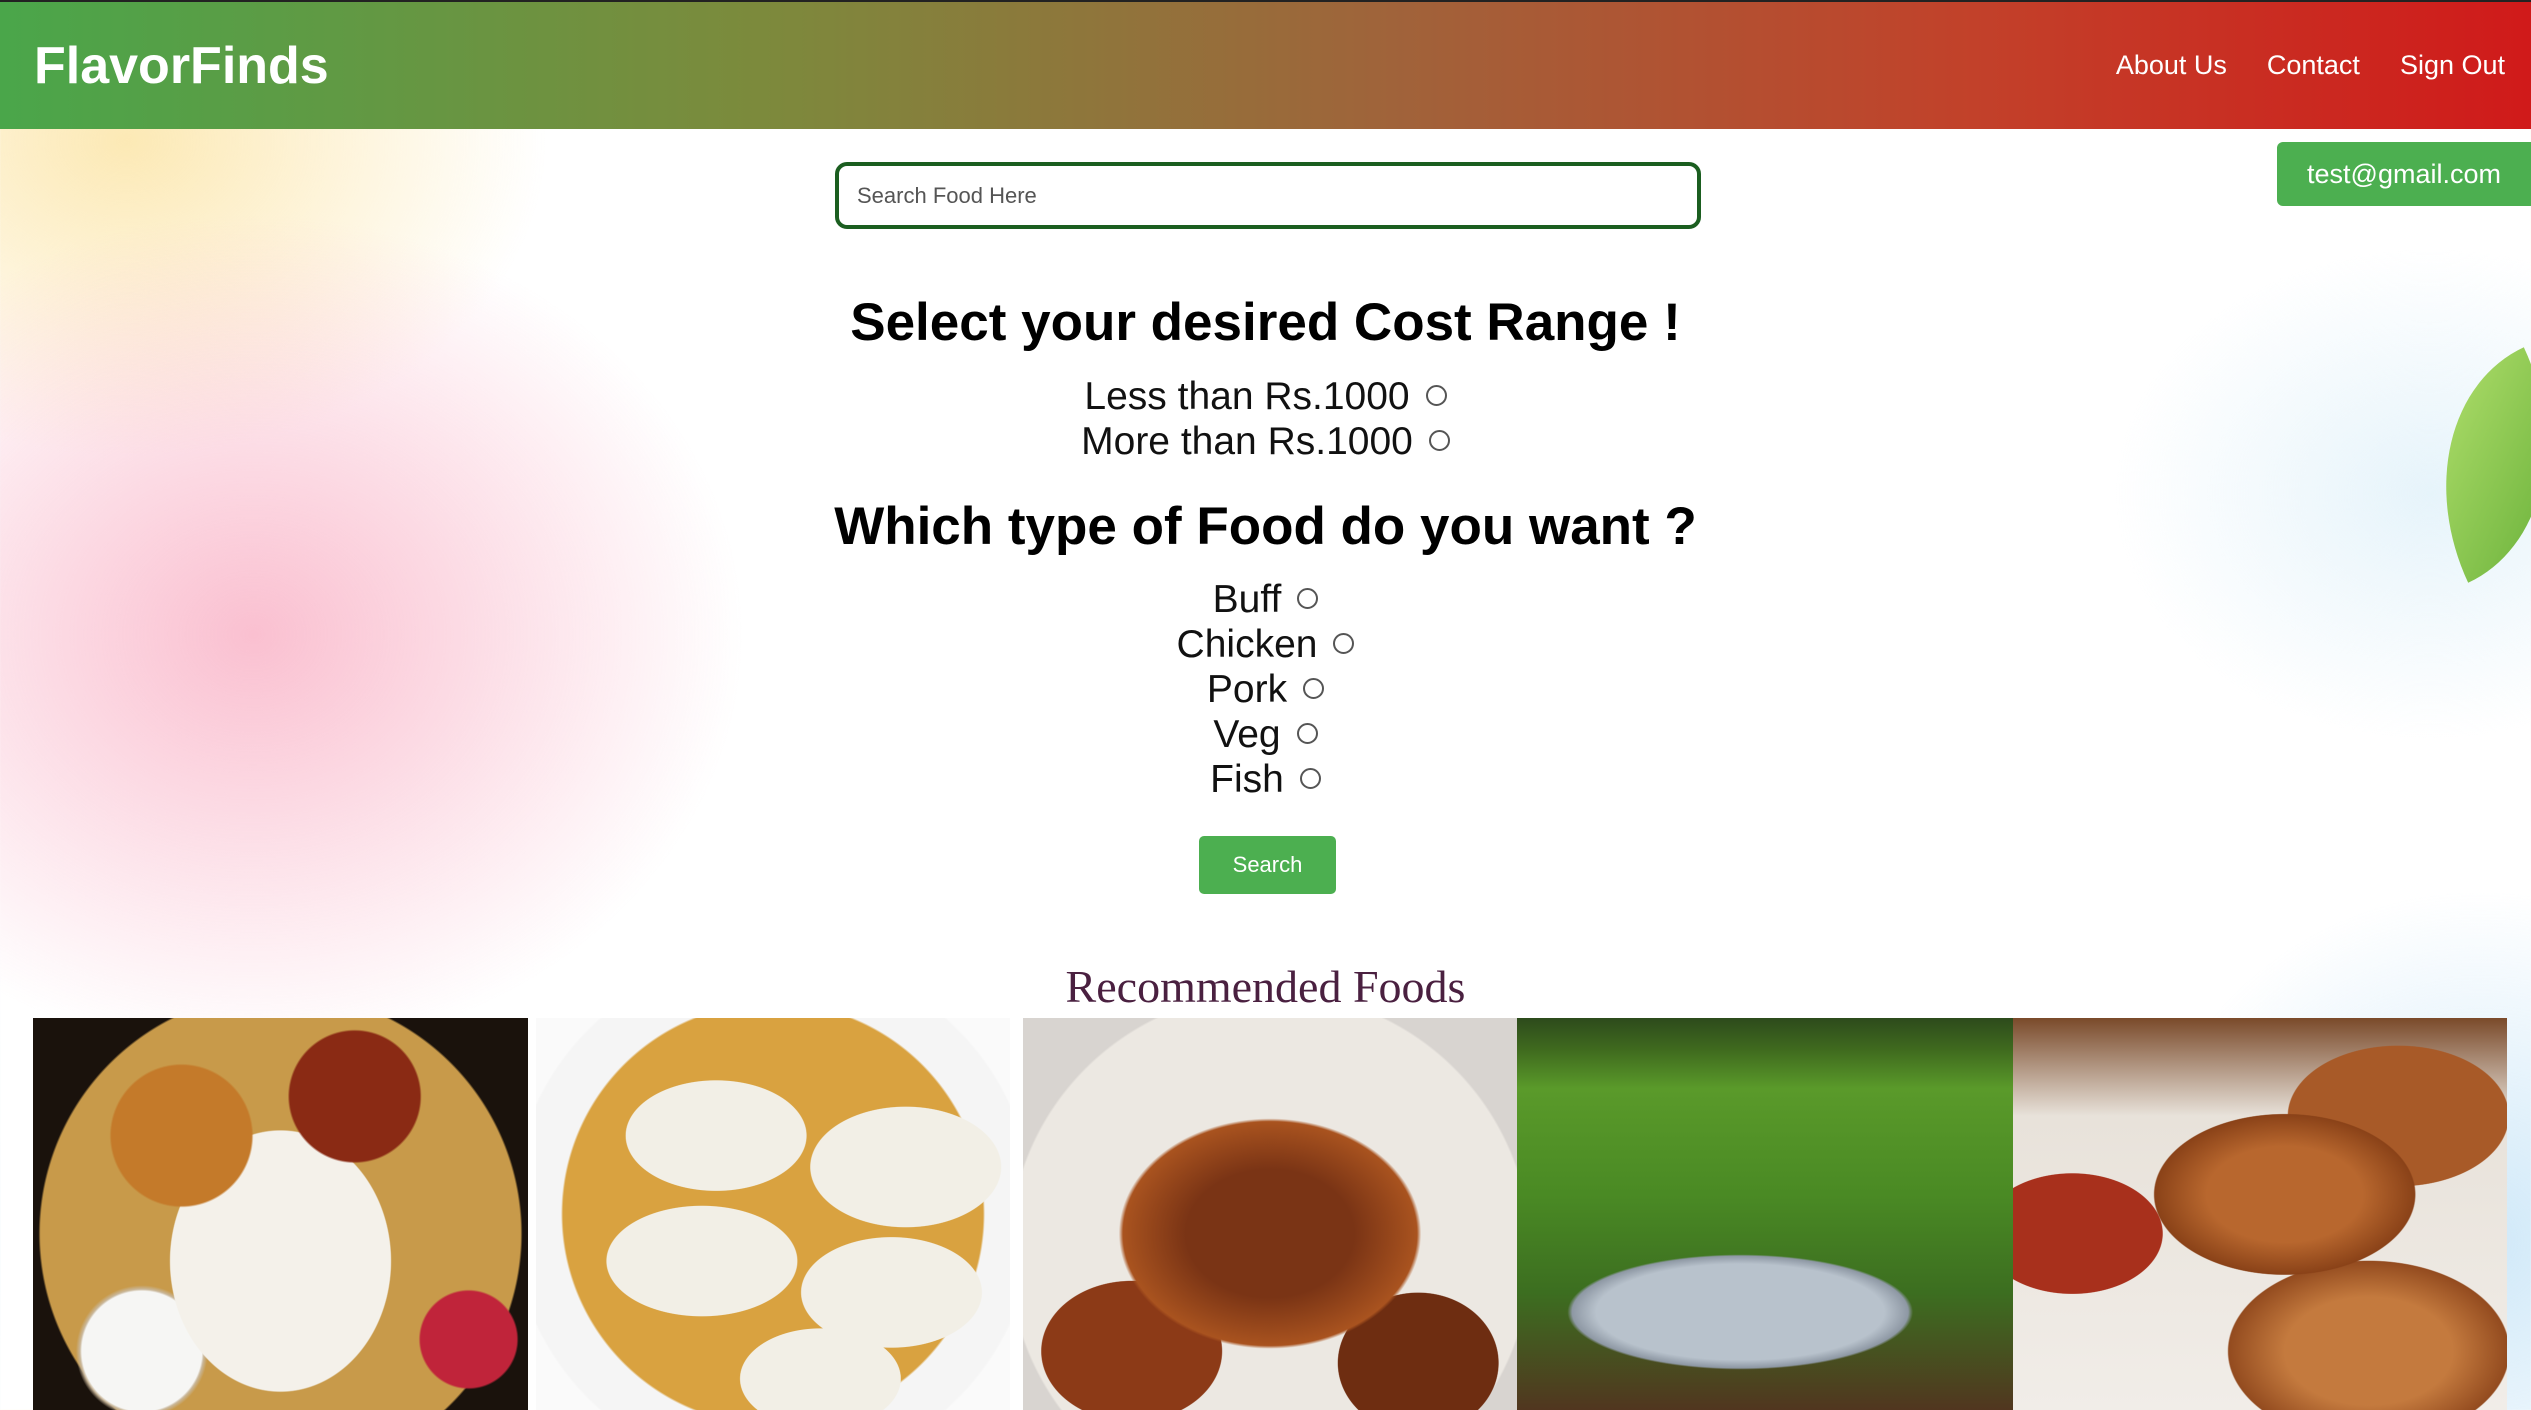 This screenshot has height=1410, width=2531. Describe the element at coordinates (2452, 65) in the screenshot. I see `nav-sign-out-link: Sign Out` at that location.